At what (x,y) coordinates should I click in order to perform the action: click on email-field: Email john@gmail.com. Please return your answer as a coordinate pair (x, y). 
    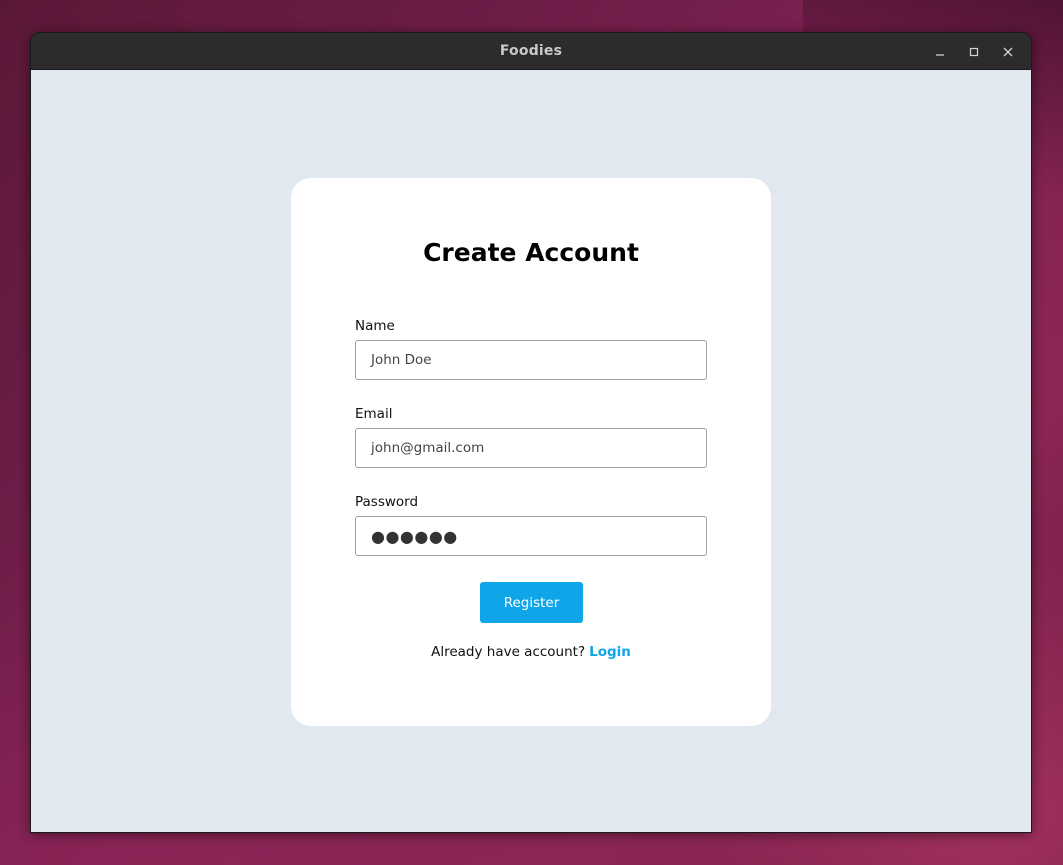
    Looking at the image, I should click on (531, 436).